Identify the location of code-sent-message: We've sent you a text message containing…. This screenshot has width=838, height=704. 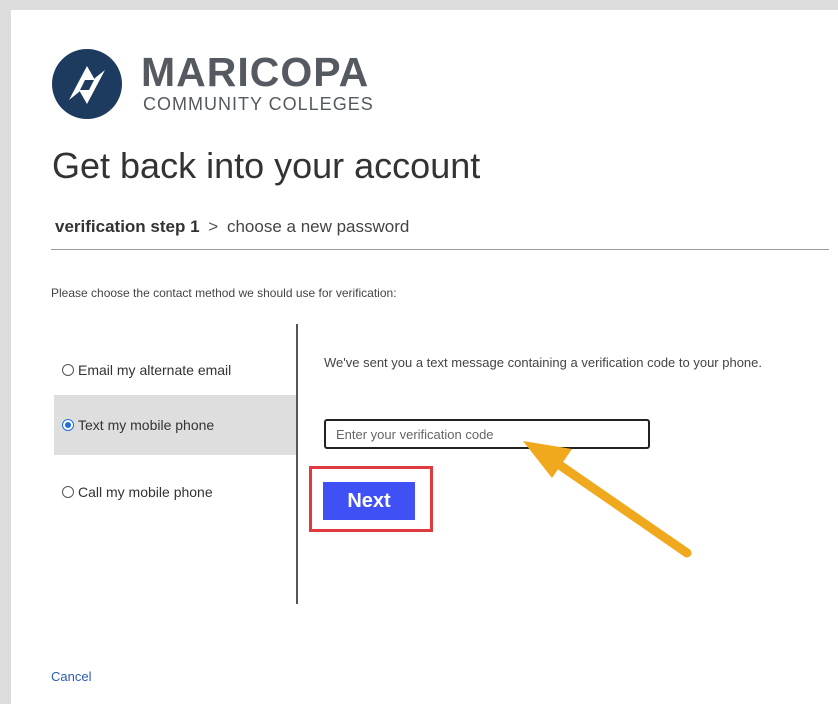
(543, 362).